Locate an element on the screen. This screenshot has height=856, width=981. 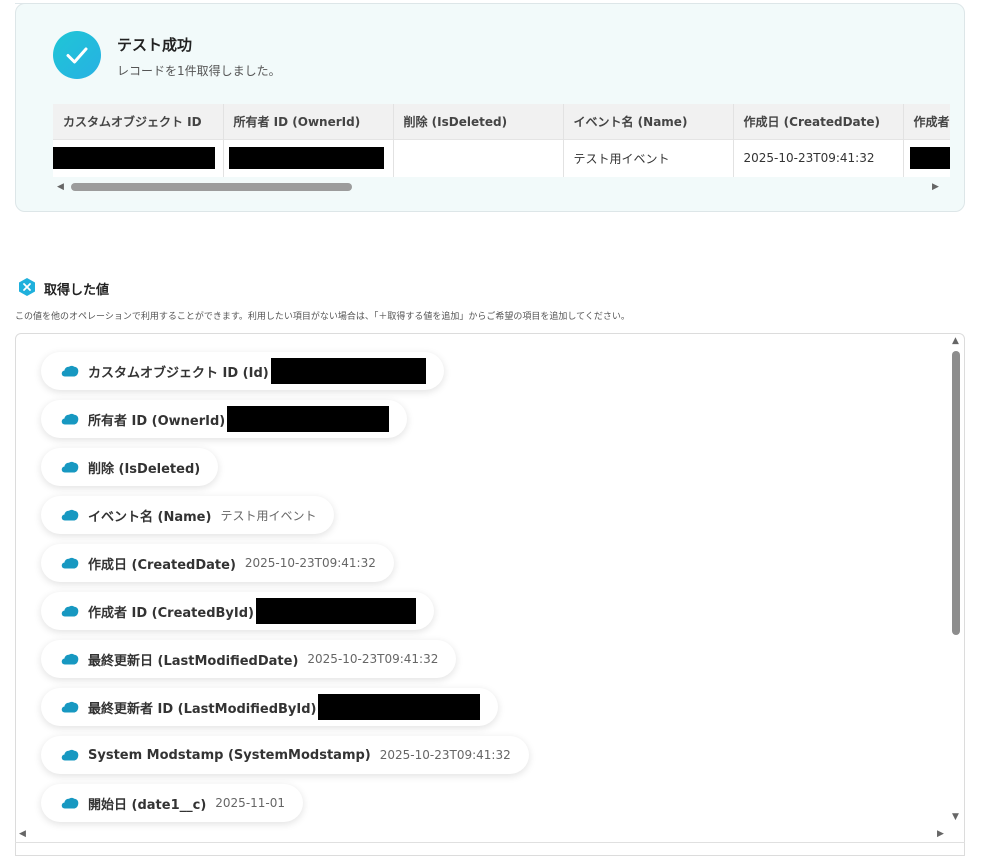
scroll-up-arrow-icon: ▲ is located at coordinates (955, 341).